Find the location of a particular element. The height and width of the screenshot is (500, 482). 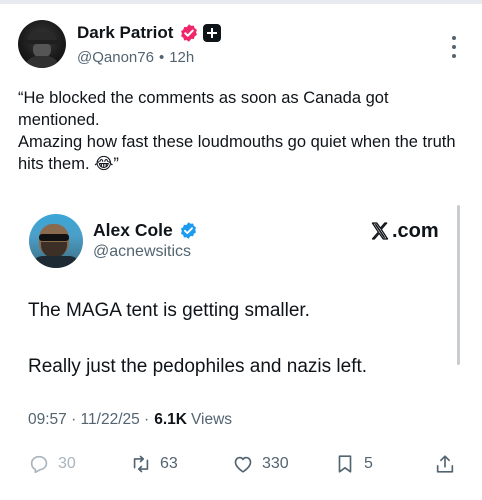

repost-count: 63 is located at coordinates (169, 463).